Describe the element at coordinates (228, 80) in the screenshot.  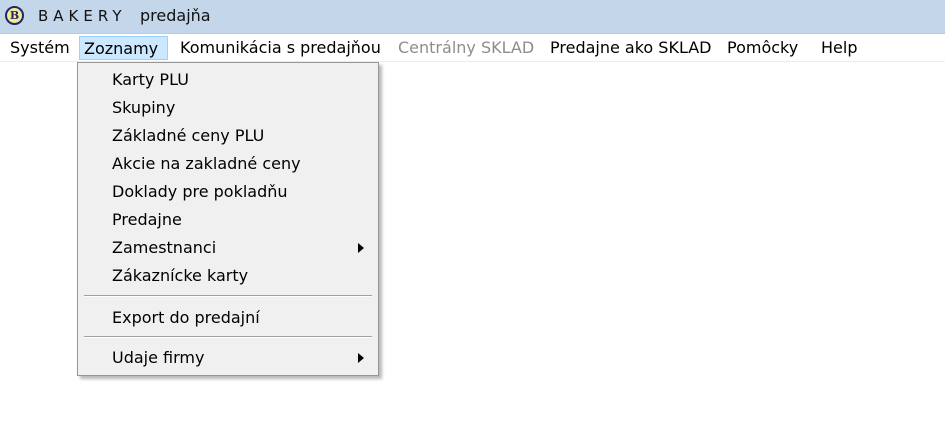
I see `menu-item-karty-plu: Karty PLU` at that location.